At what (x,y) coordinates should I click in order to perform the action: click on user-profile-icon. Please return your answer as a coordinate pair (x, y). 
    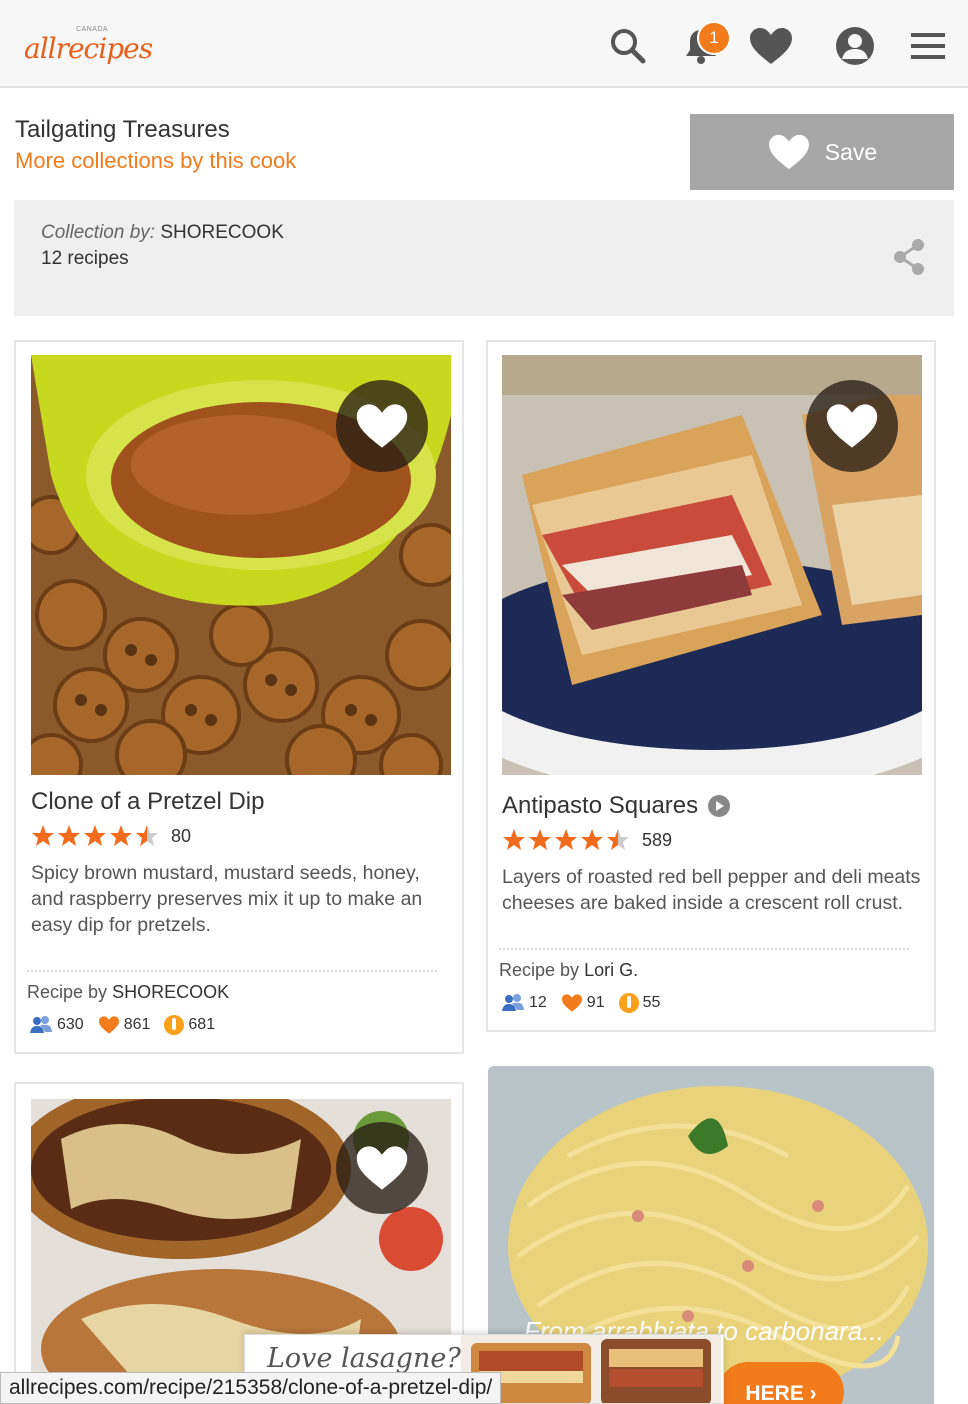
    Looking at the image, I should click on (855, 46).